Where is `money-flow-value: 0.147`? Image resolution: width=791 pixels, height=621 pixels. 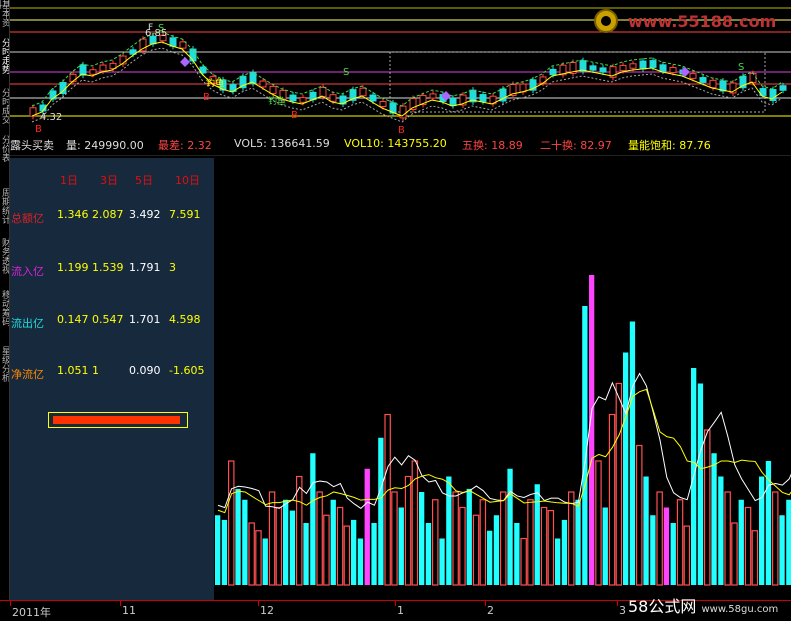
money-flow-value: 0.147 is located at coordinates (73, 319).